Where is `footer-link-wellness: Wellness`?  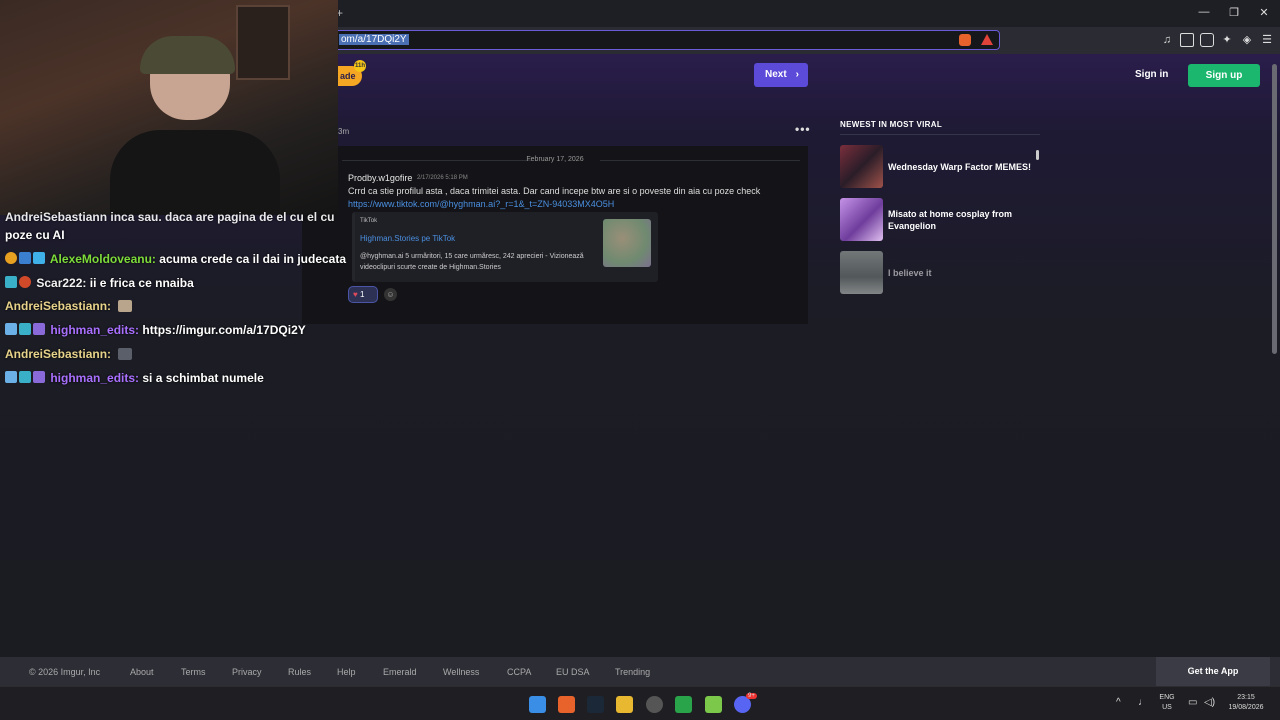 footer-link-wellness: Wellness is located at coordinates (461, 672).